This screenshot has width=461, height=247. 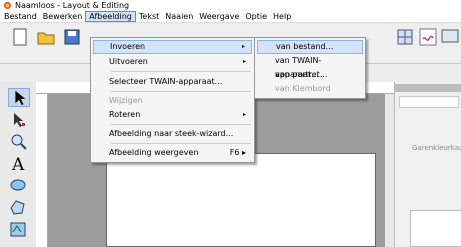 What do you see at coordinates (20, 16) in the screenshot?
I see `menu-bestand: Bestand` at bounding box center [20, 16].